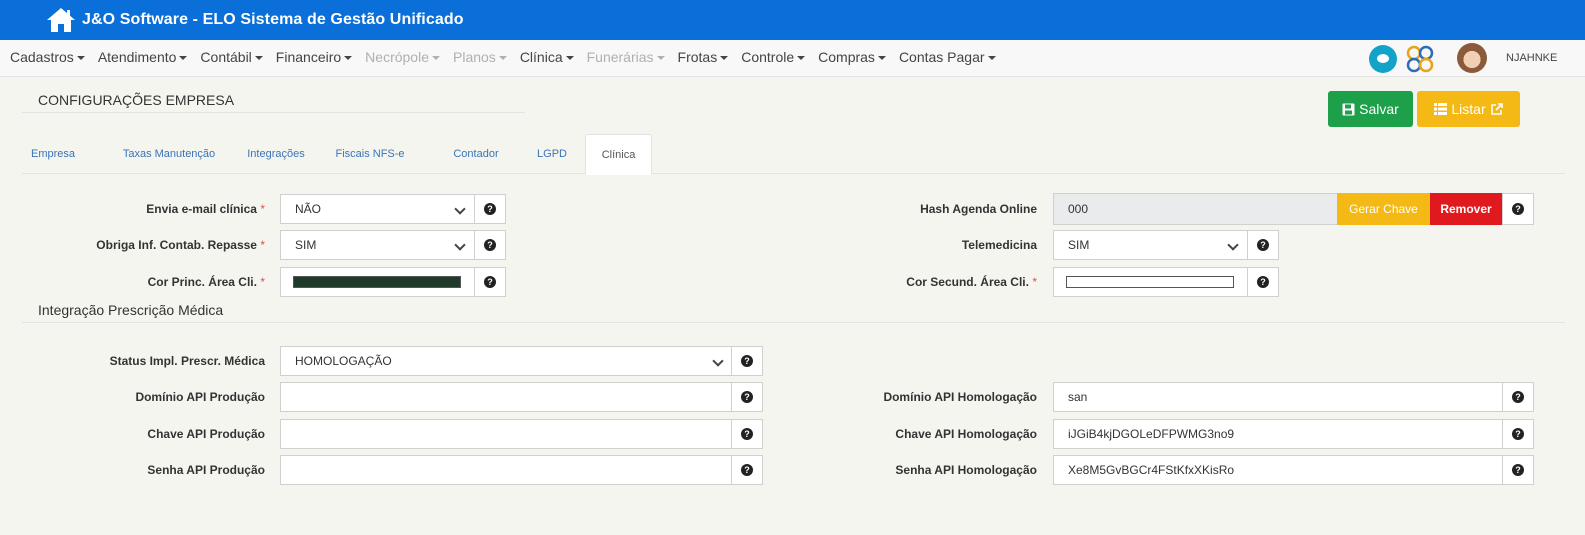 Image resolution: width=1585 pixels, height=535 pixels. I want to click on tab-integra-es: Integrações, so click(276, 154).